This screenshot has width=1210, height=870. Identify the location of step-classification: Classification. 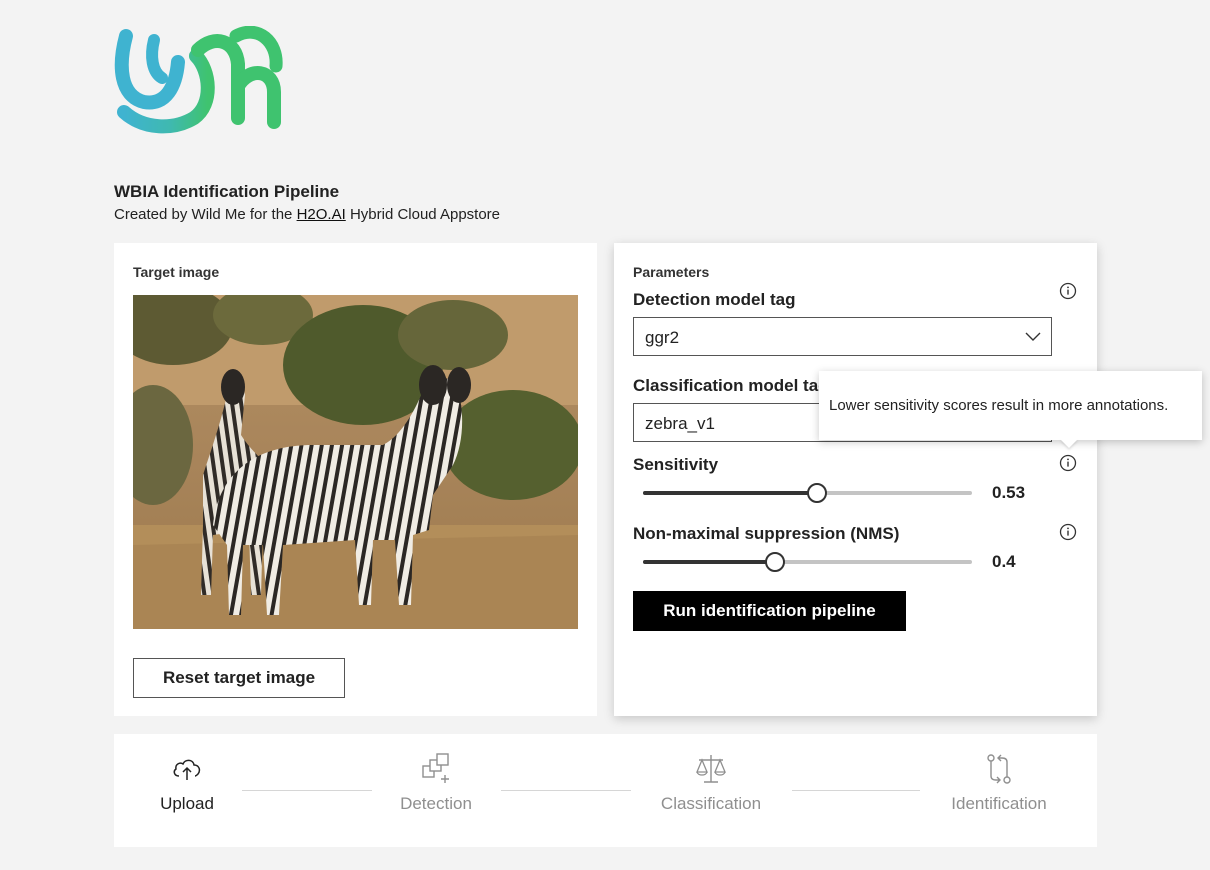
(711, 783).